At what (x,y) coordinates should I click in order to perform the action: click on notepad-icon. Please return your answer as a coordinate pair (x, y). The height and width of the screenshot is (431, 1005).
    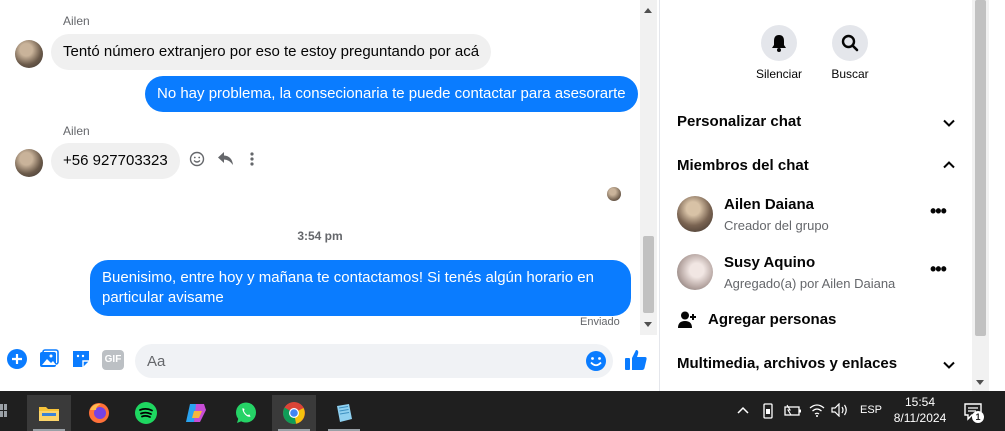
    Looking at the image, I should click on (344, 413).